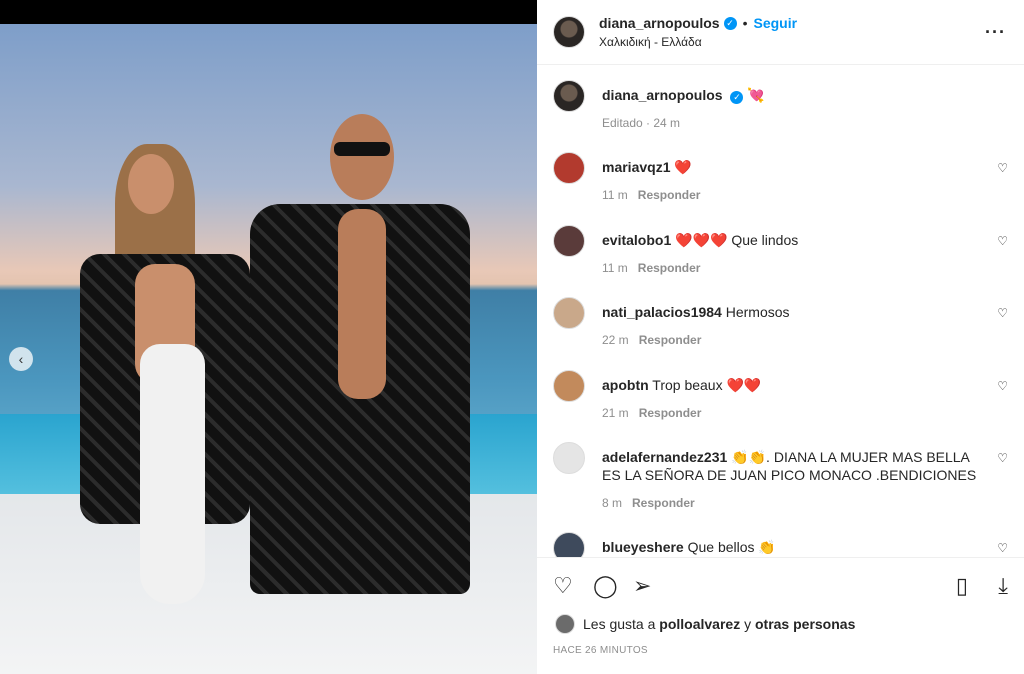 The height and width of the screenshot is (674, 1024). Describe the element at coordinates (615, 413) in the screenshot. I see `comment-time: 21 m` at that location.